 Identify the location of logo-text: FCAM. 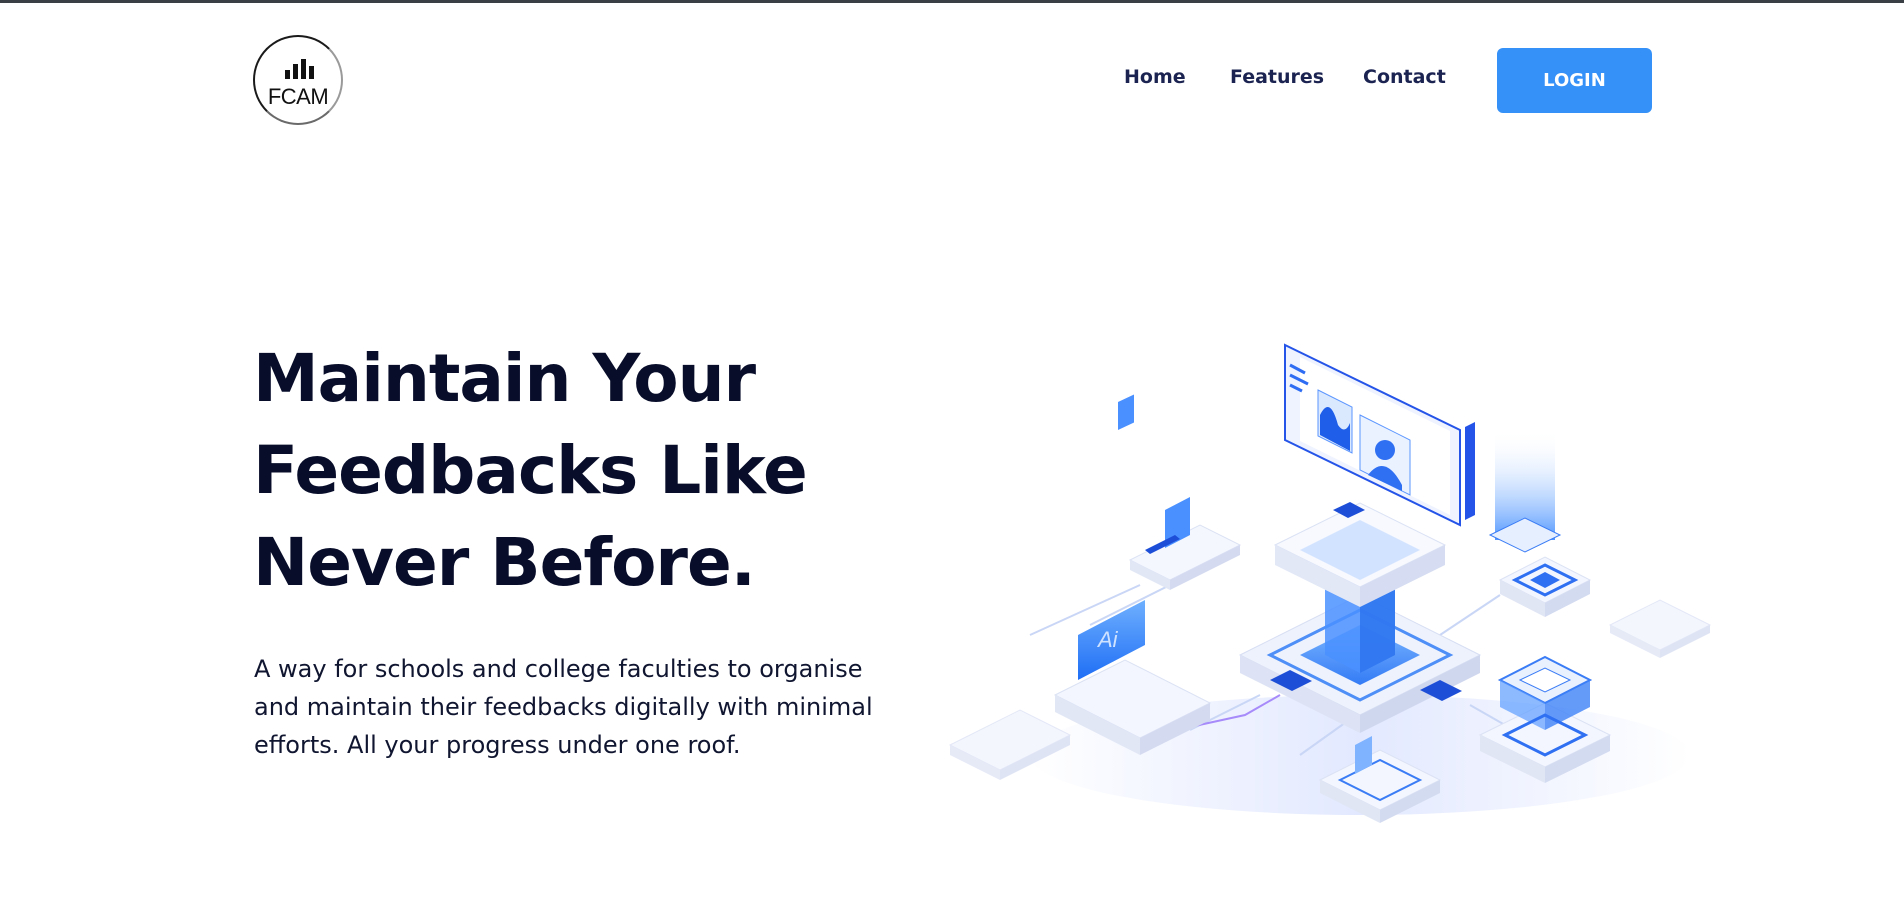
(298, 96).